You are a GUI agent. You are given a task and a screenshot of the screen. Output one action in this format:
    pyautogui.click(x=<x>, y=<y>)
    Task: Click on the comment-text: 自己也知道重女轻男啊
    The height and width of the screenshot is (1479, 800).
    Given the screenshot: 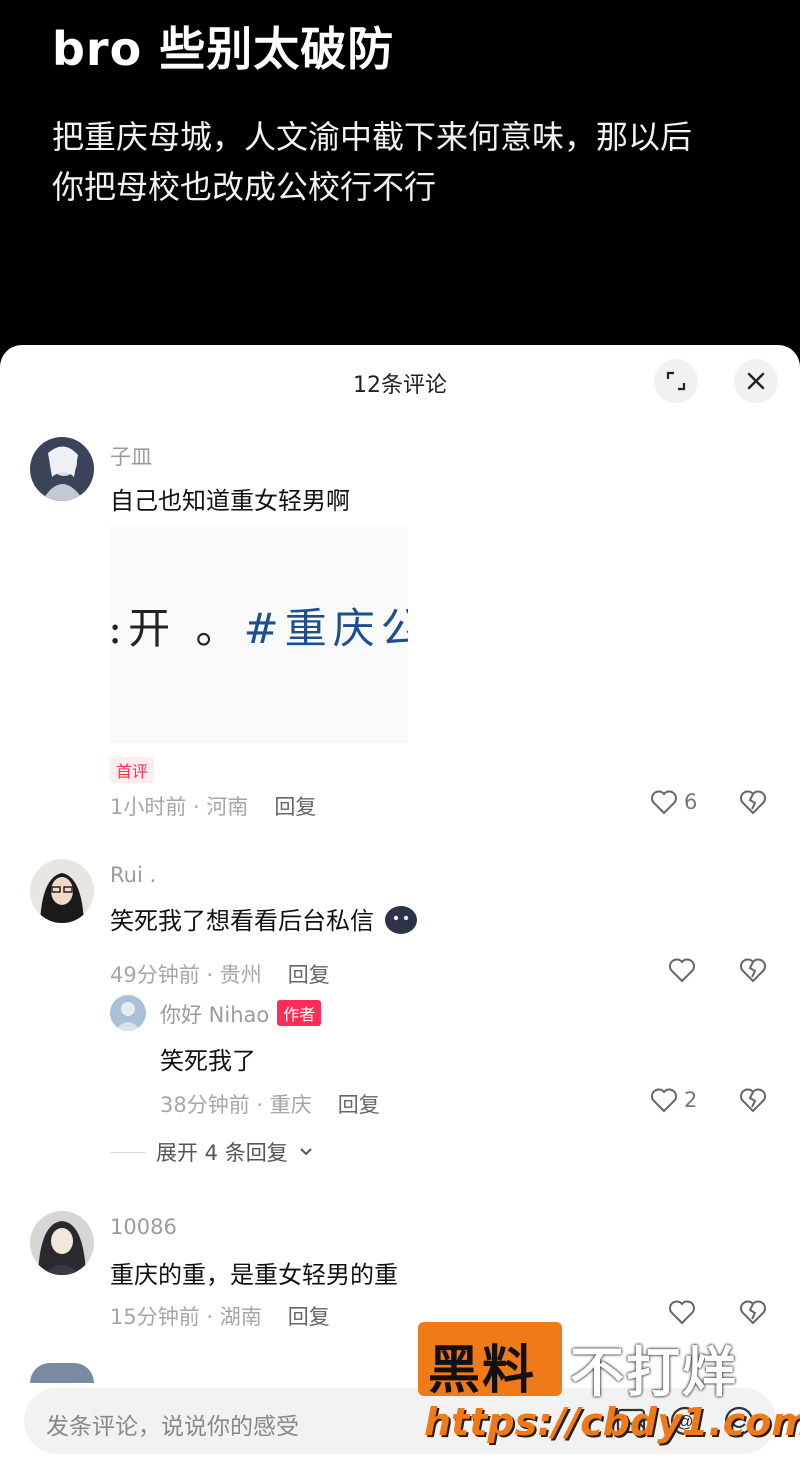 What is the action you would take?
    pyautogui.click(x=230, y=501)
    